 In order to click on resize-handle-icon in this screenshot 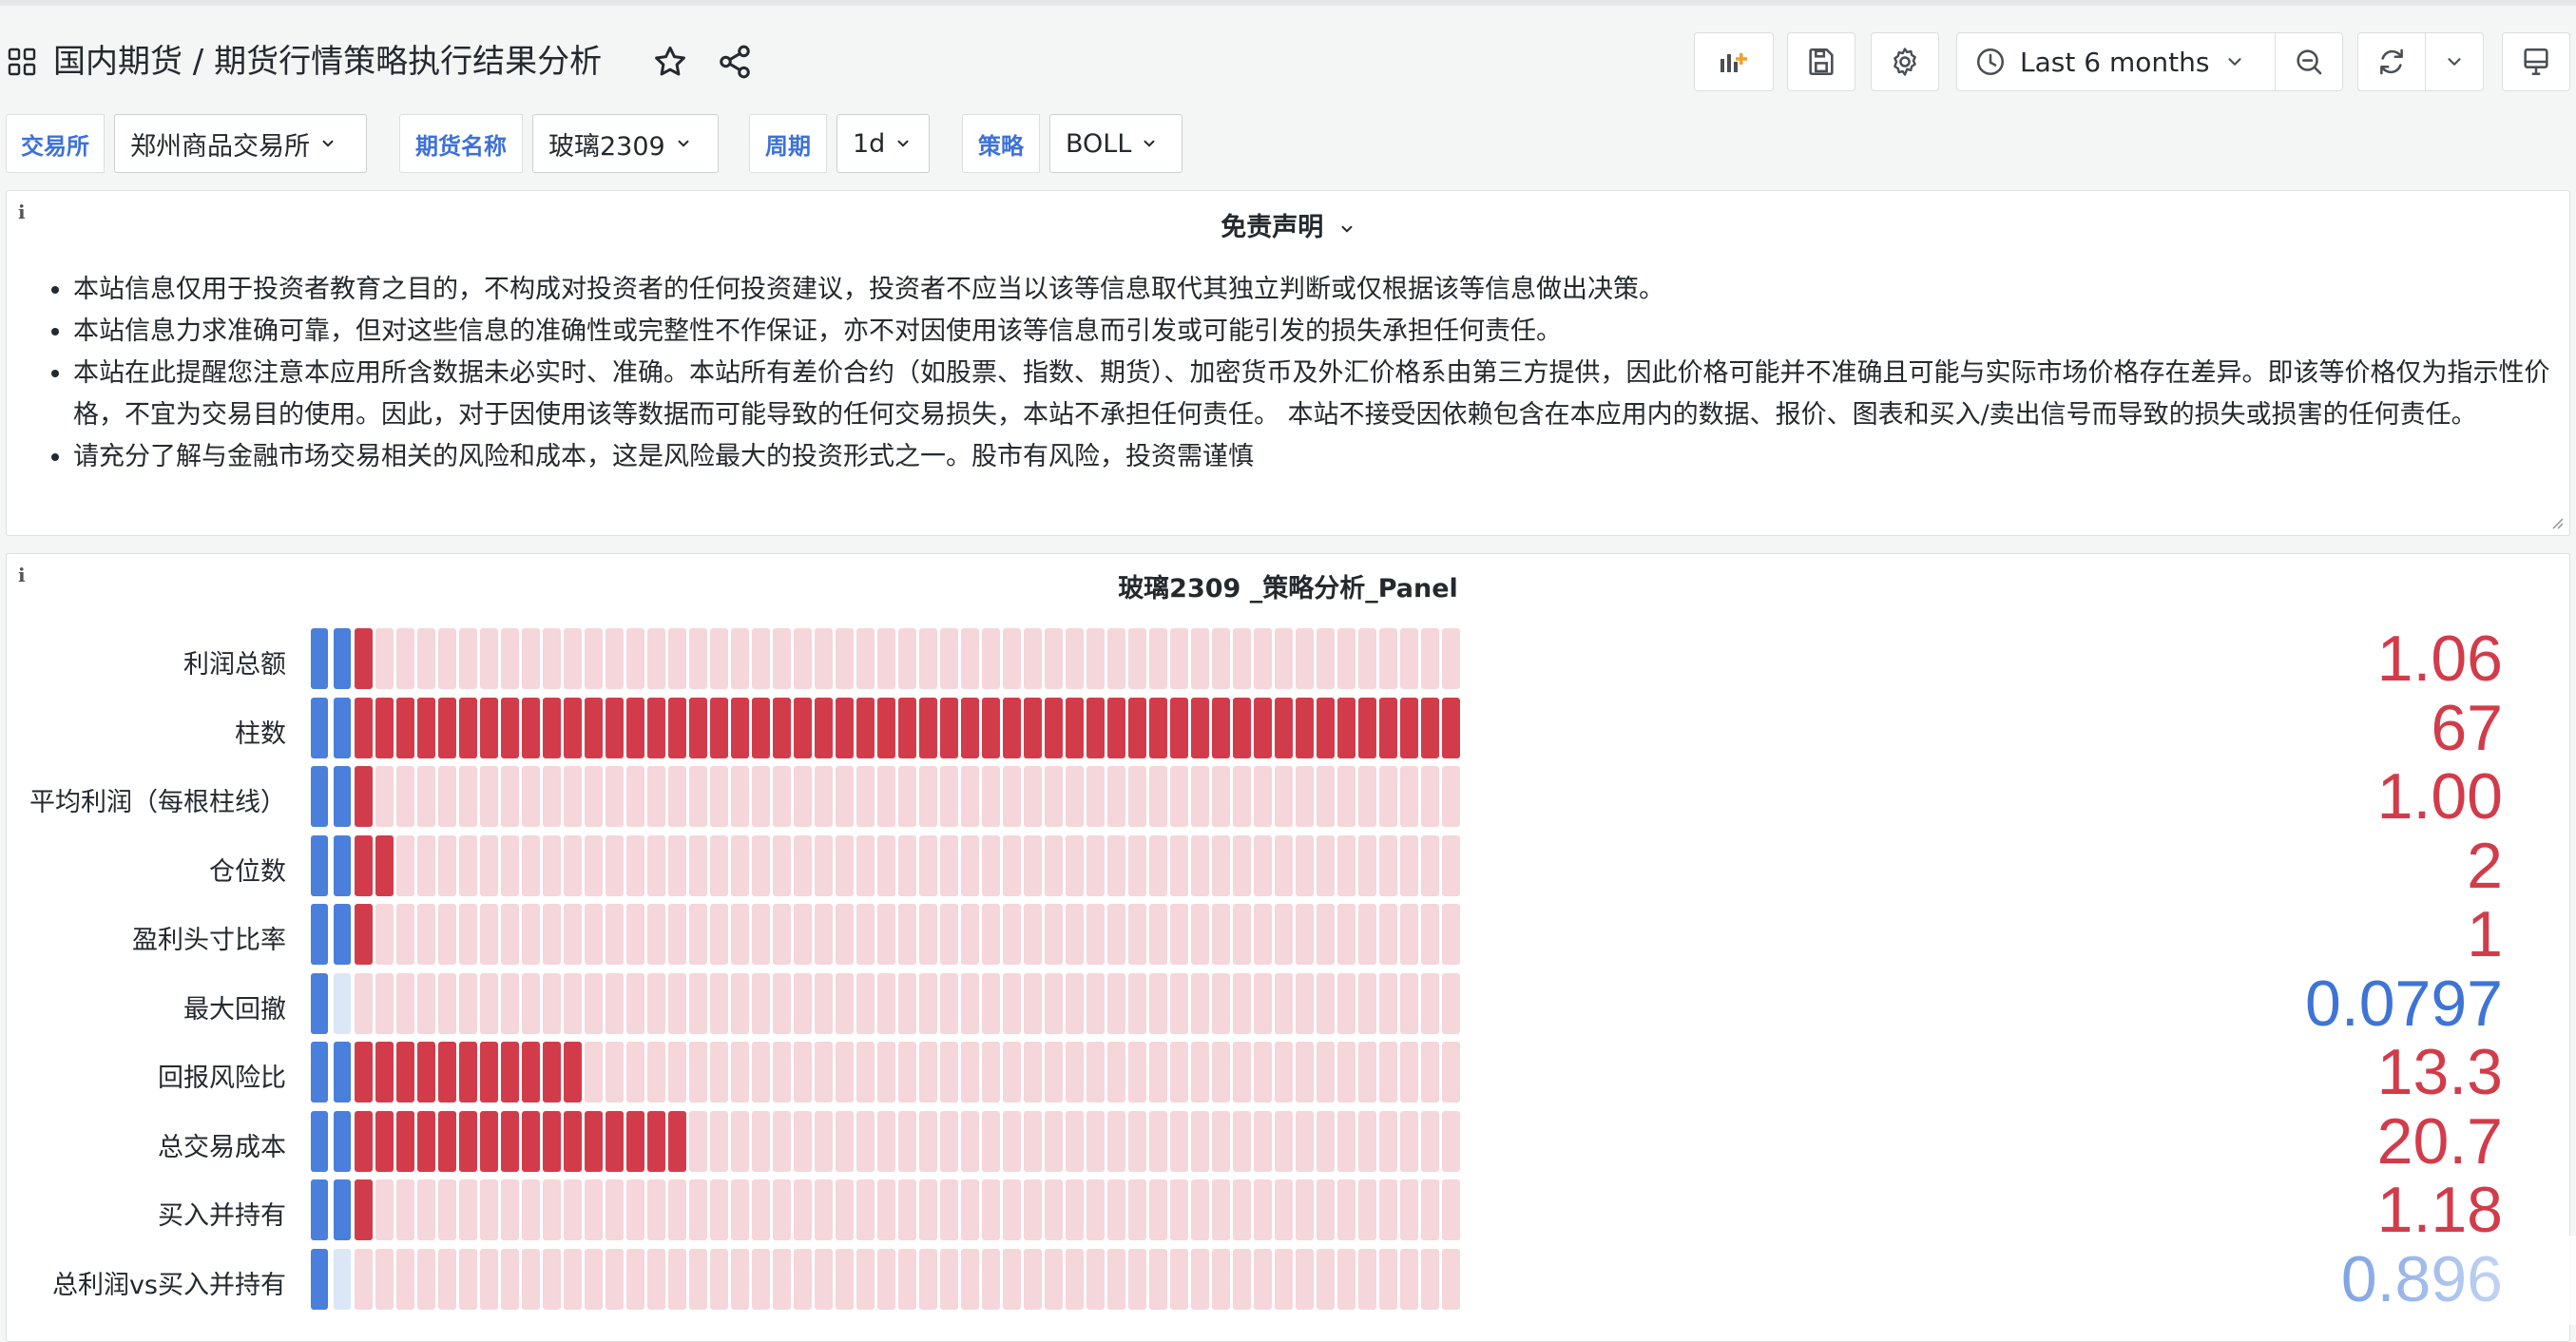, I will do `click(2557, 522)`.